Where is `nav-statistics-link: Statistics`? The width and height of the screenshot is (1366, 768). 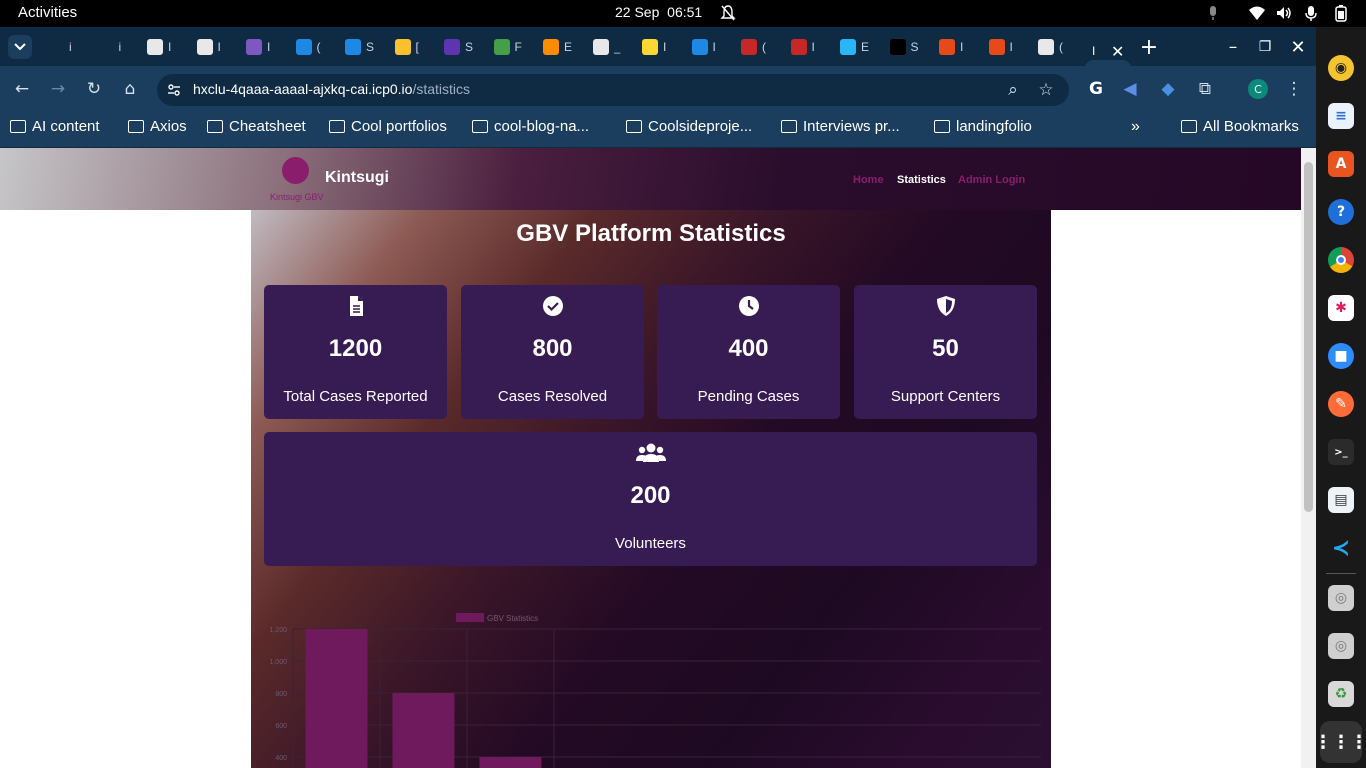 nav-statistics-link: Statistics is located at coordinates (921, 180).